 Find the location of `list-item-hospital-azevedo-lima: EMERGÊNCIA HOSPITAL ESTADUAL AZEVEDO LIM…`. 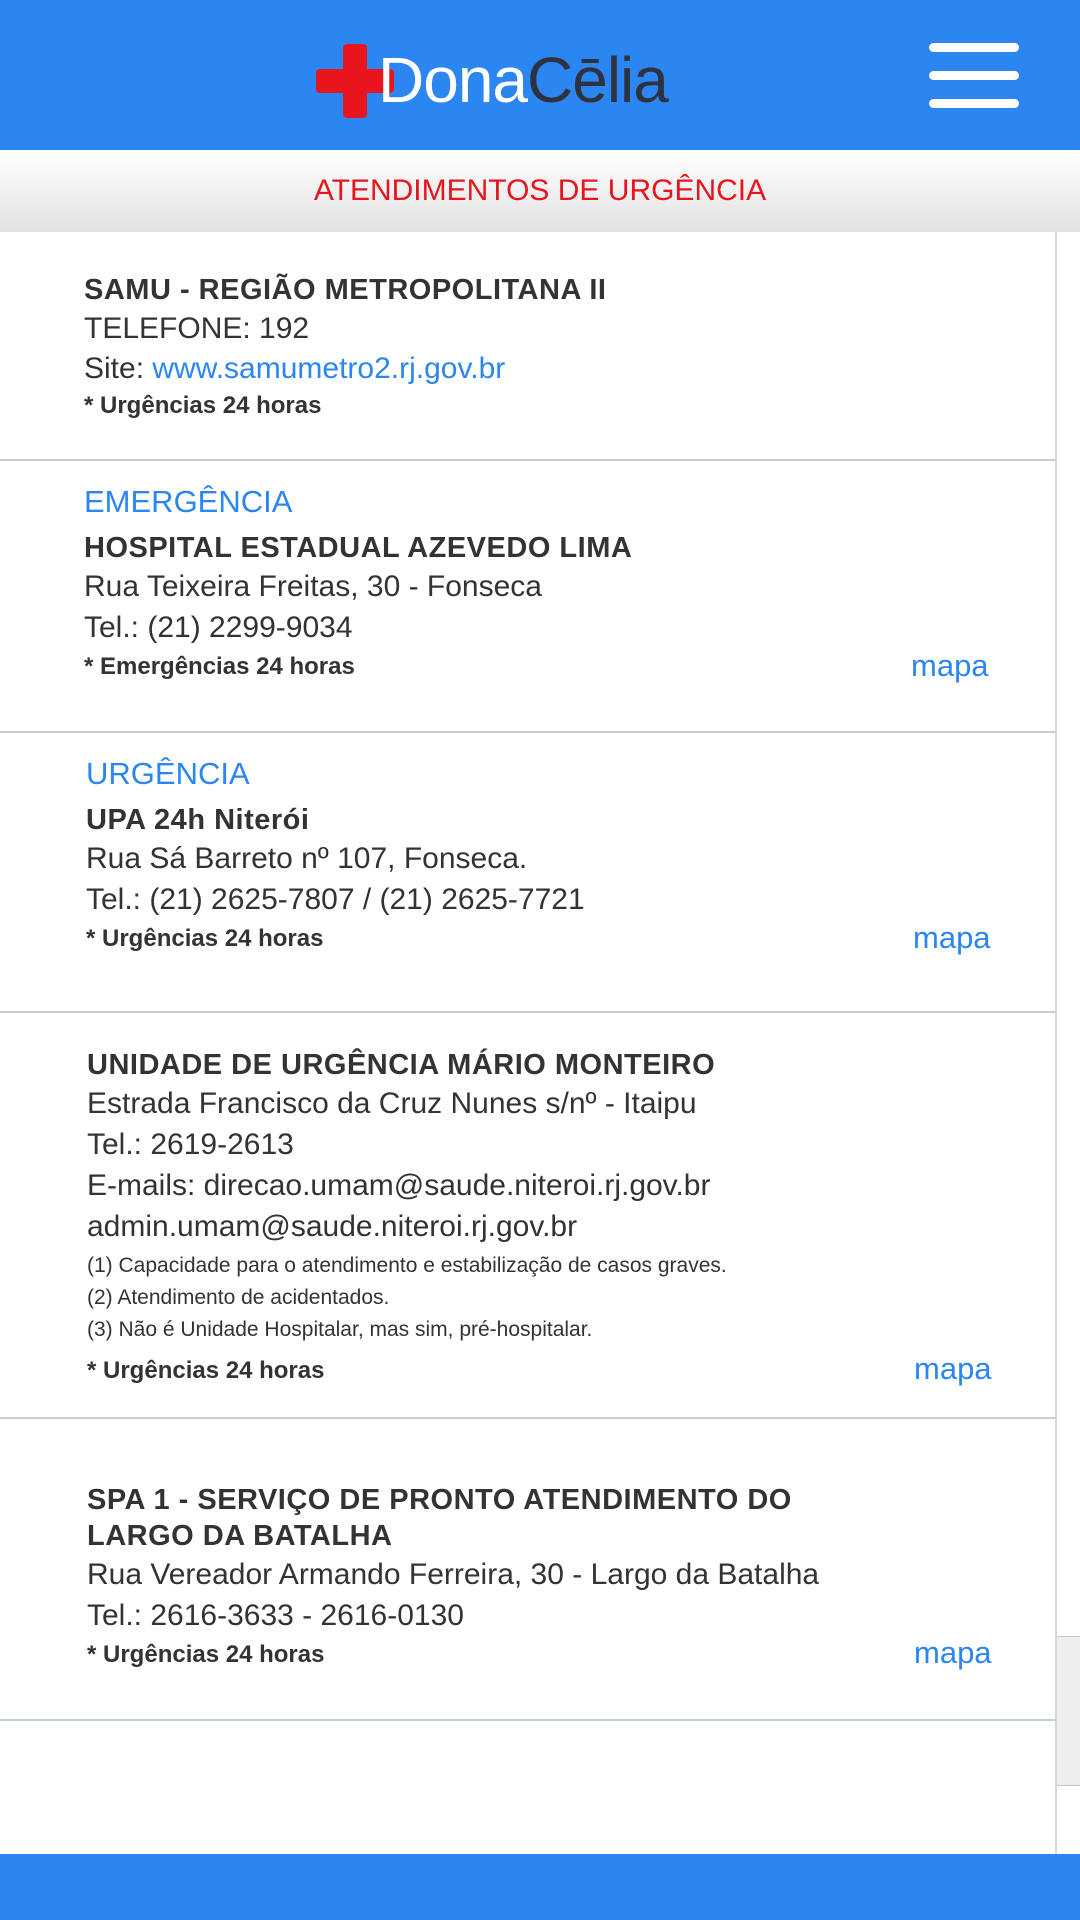

list-item-hospital-azevedo-lima: EMERGÊNCIA HOSPITAL ESTADUAL AZEVEDO LIM… is located at coordinates (527, 597).